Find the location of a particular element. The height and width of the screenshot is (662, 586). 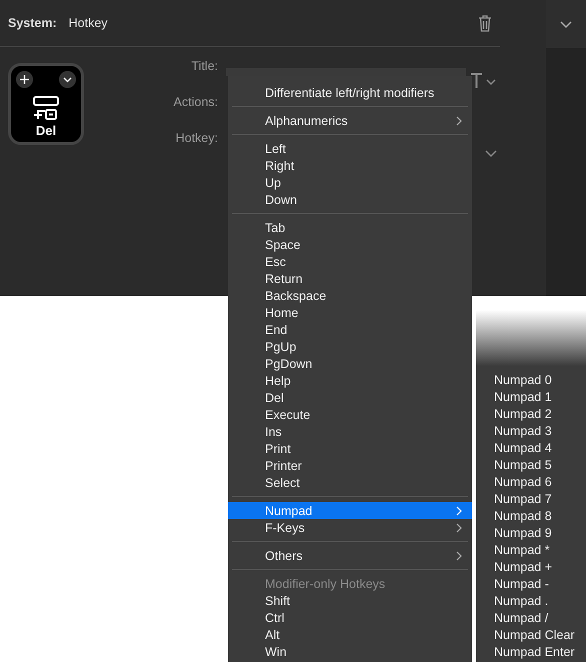

menu-item: Numpad / is located at coordinates (531, 618).